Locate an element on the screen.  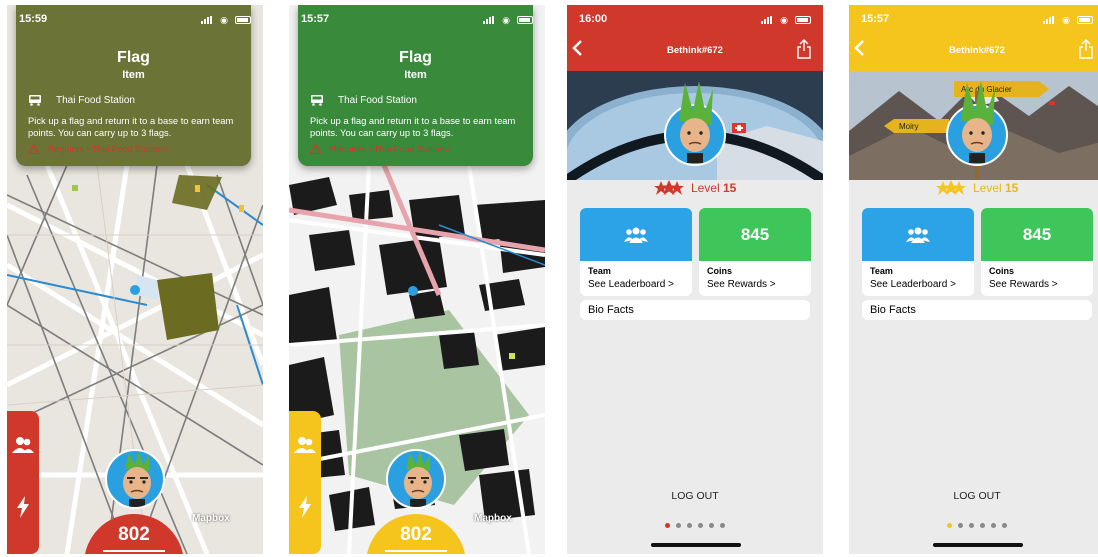
score-value: 802 is located at coordinates (416, 534).